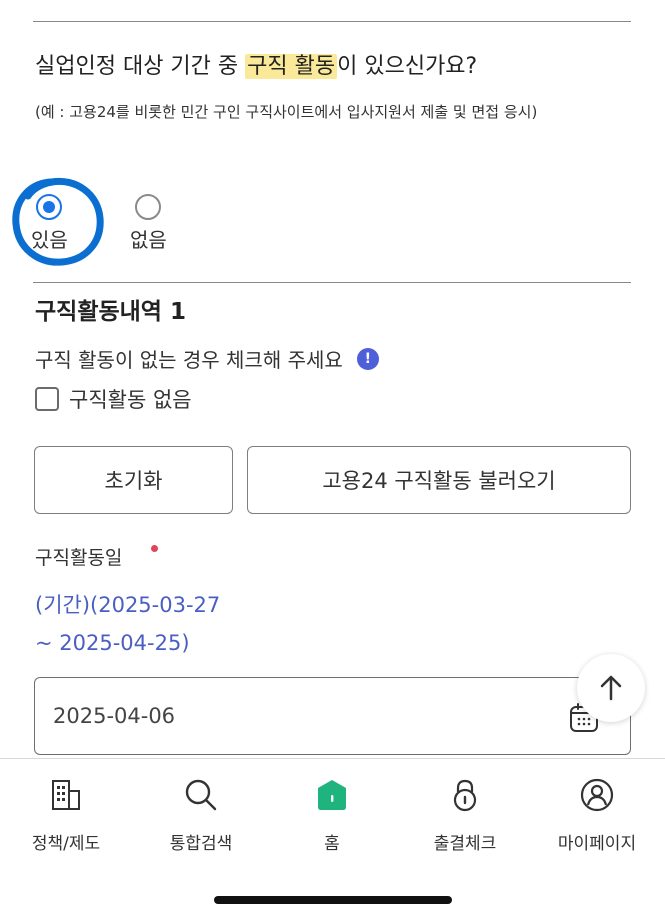 The height and width of the screenshot is (919, 665). What do you see at coordinates (597, 795) in the screenshot?
I see `user-icon` at bounding box center [597, 795].